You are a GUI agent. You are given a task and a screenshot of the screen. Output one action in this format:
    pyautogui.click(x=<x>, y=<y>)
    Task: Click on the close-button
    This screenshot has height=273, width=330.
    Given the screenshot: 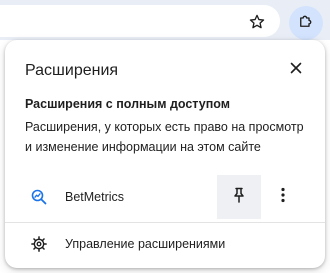 What is the action you would take?
    pyautogui.click(x=296, y=70)
    